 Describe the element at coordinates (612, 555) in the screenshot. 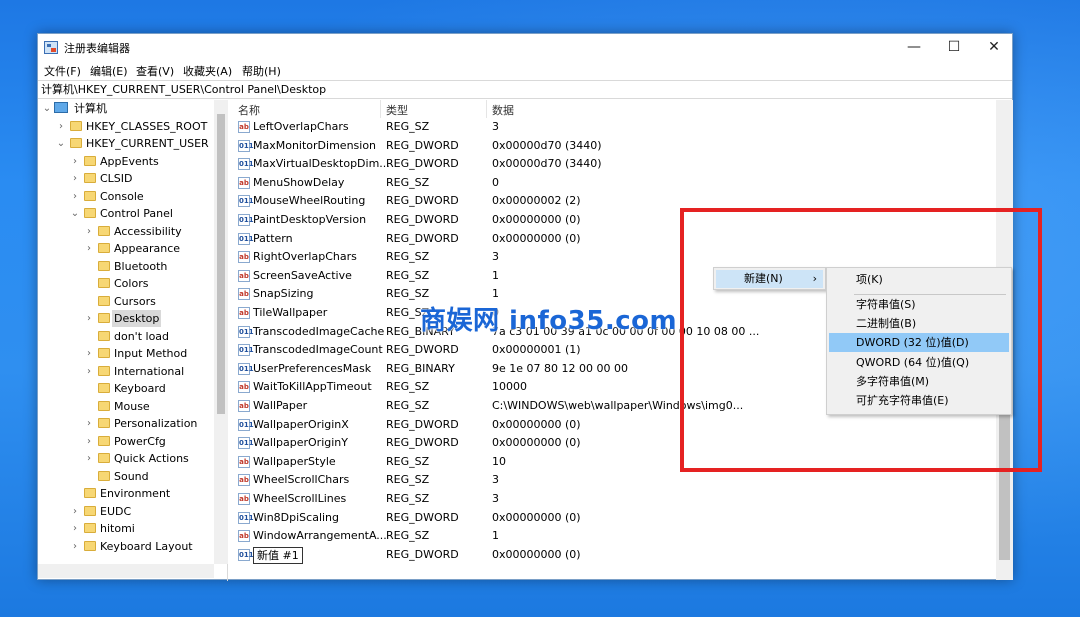

I see `value-row: 011 新值 #1 REG_DWORD 0x00000000 (0)` at that location.